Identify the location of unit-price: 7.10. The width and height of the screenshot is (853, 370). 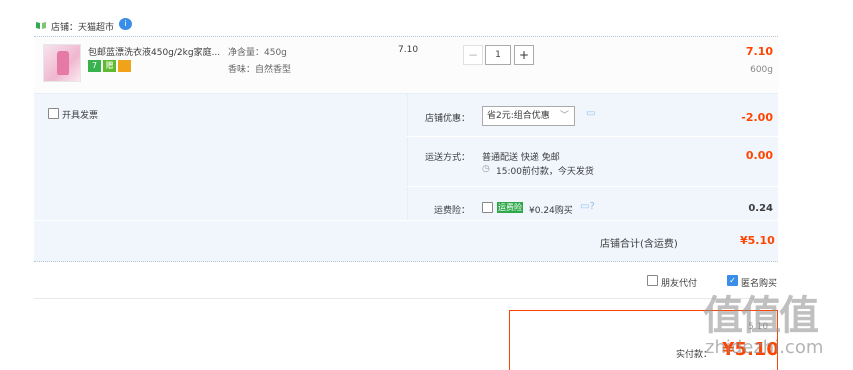
(408, 50).